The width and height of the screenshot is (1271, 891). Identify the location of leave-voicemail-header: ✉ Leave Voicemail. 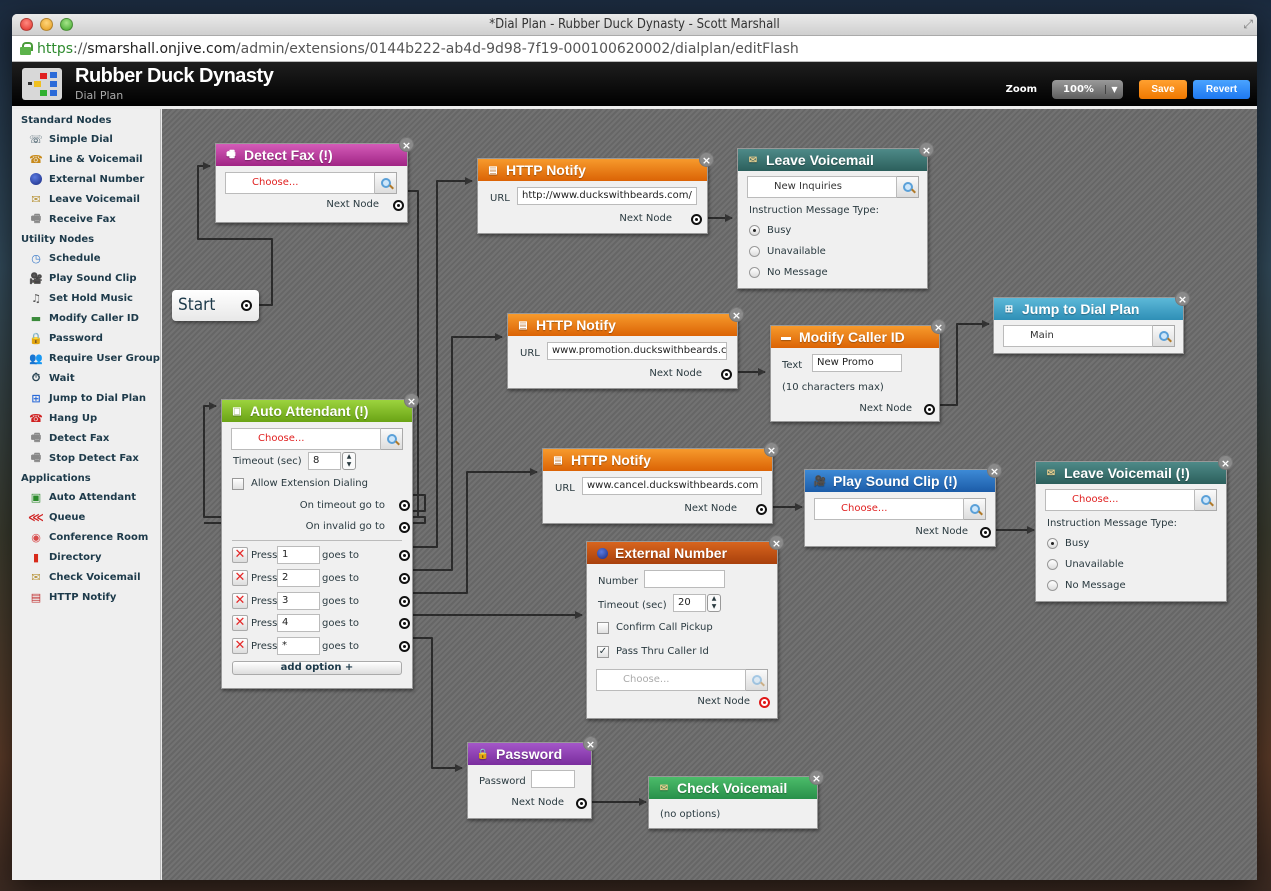
(832, 160).